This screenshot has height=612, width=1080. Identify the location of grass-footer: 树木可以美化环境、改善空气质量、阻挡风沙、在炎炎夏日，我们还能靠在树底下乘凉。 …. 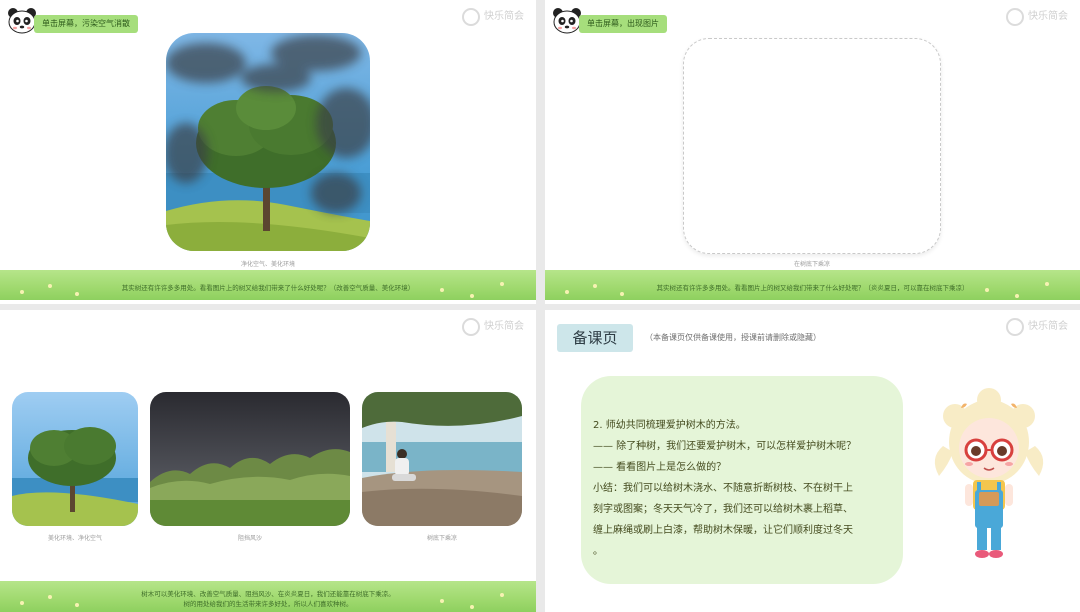
(268, 596).